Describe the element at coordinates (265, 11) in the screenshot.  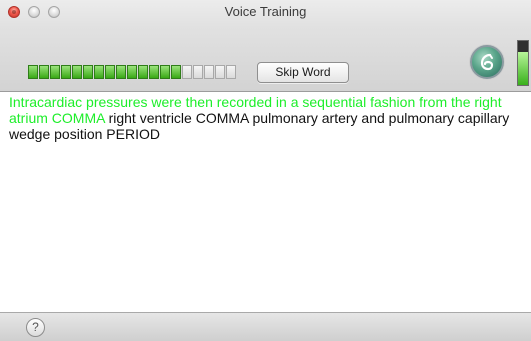
I see `window-title: Voice Training` at that location.